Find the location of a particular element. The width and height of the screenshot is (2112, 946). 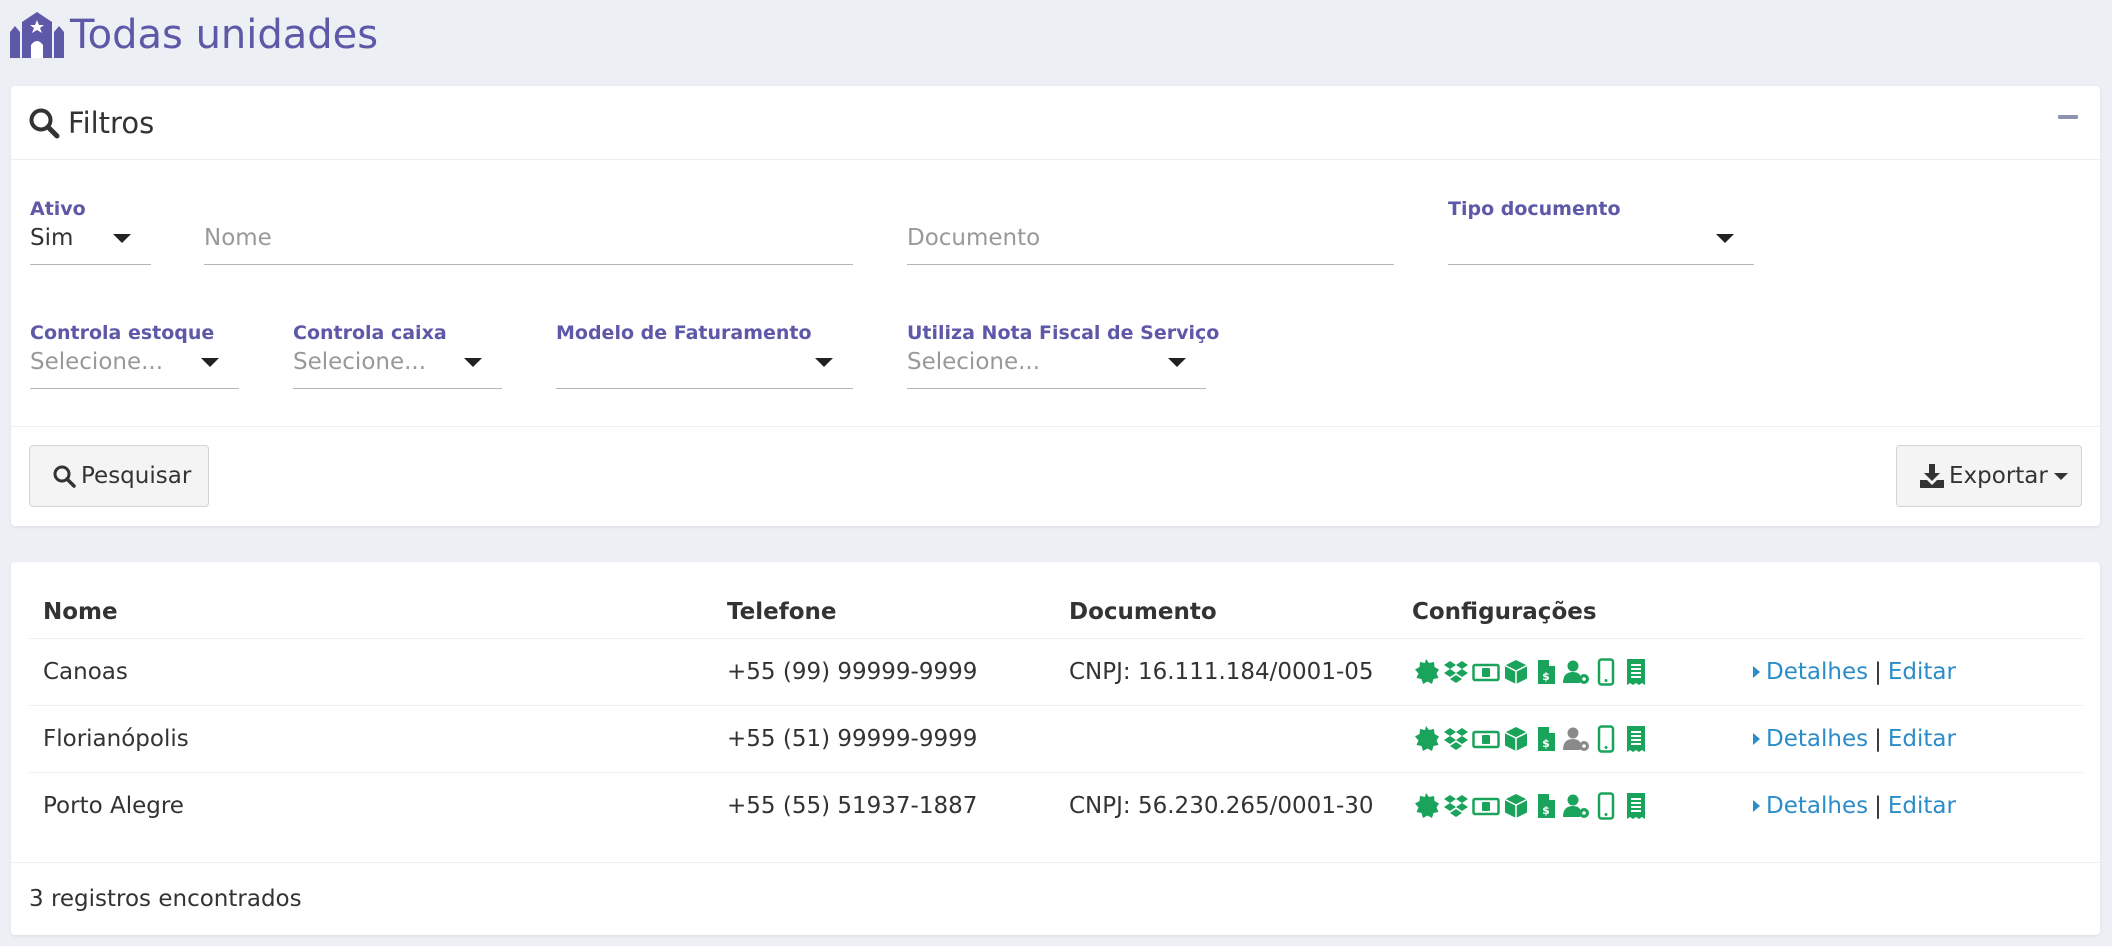

modelo-faturamento-label: Modelo de Faturamento is located at coordinates (684, 333).